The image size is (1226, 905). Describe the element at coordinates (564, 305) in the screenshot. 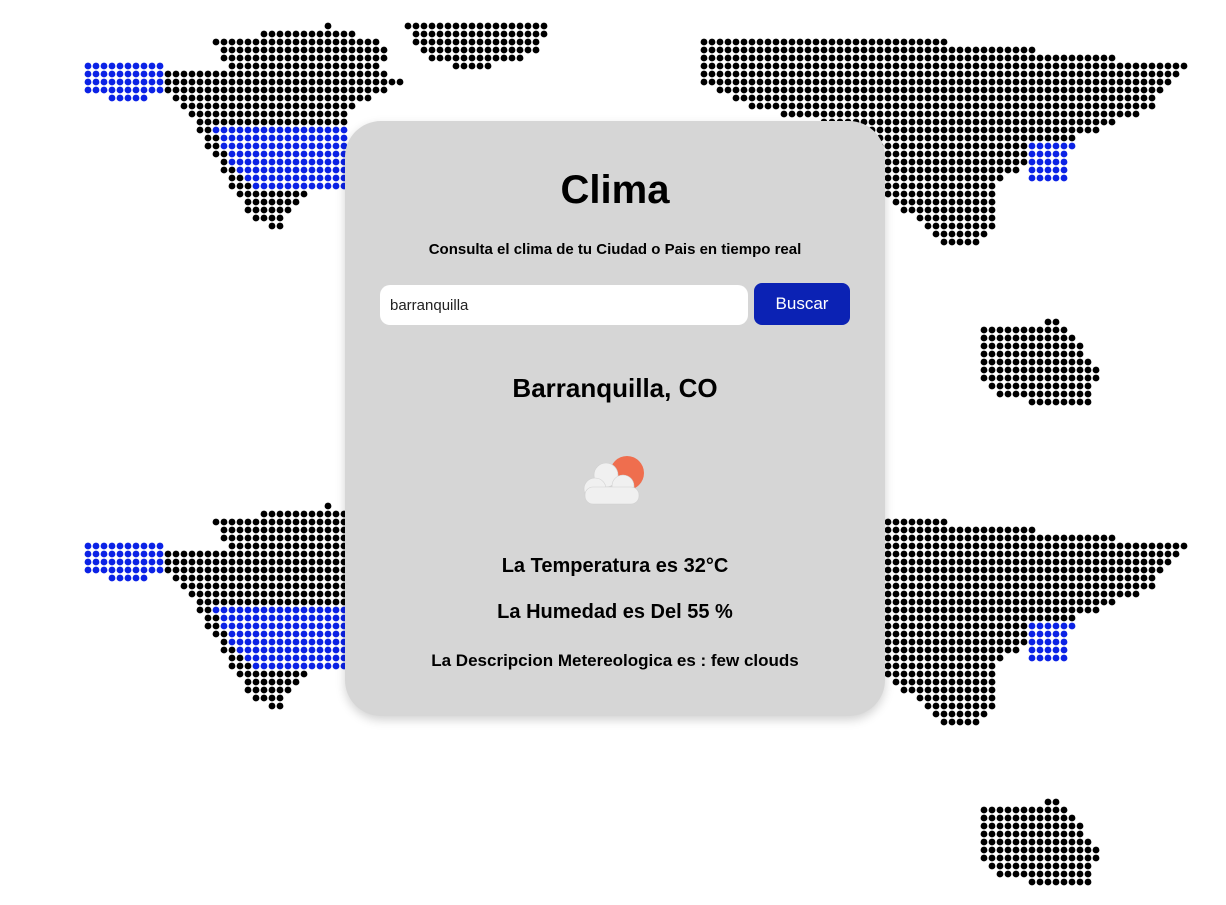

I see `city-search-input` at that location.